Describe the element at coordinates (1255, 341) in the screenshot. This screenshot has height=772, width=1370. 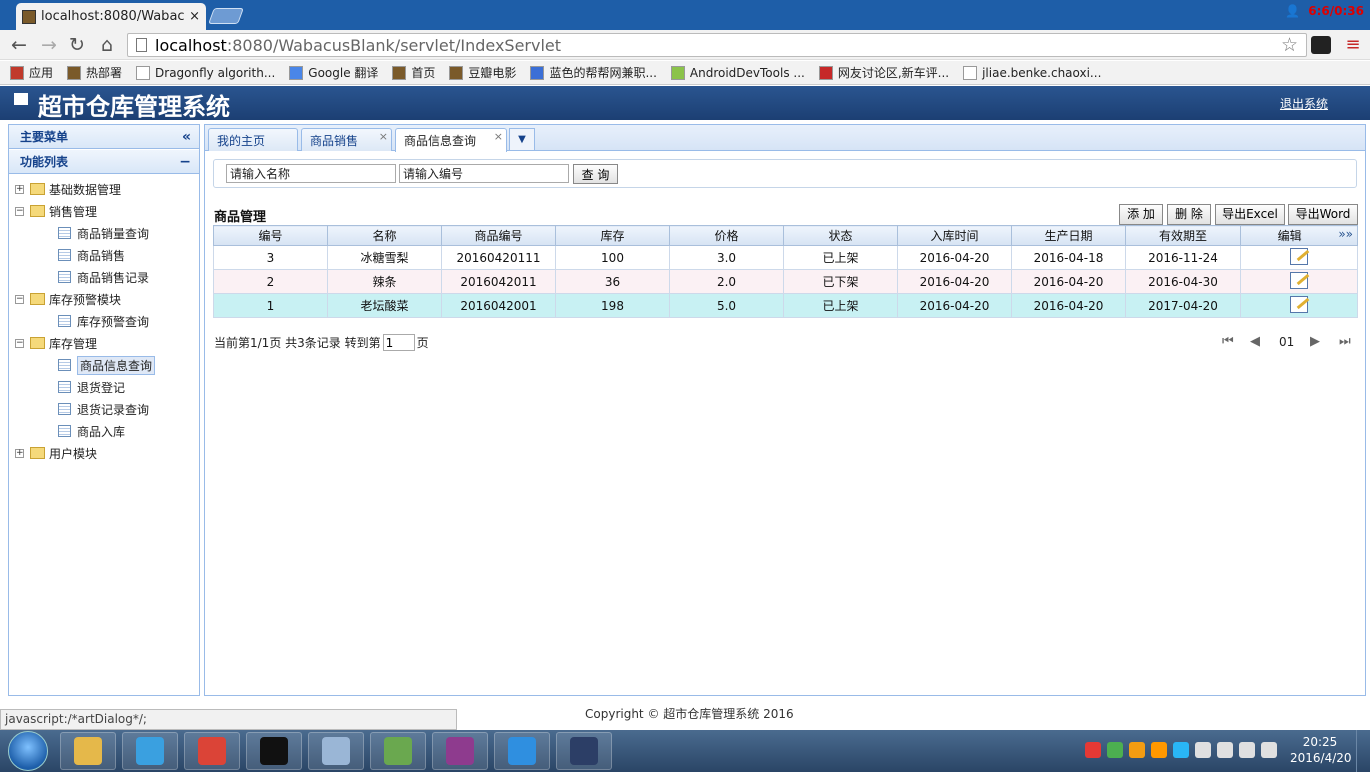
I see `prev-page-icon: ◀` at that location.